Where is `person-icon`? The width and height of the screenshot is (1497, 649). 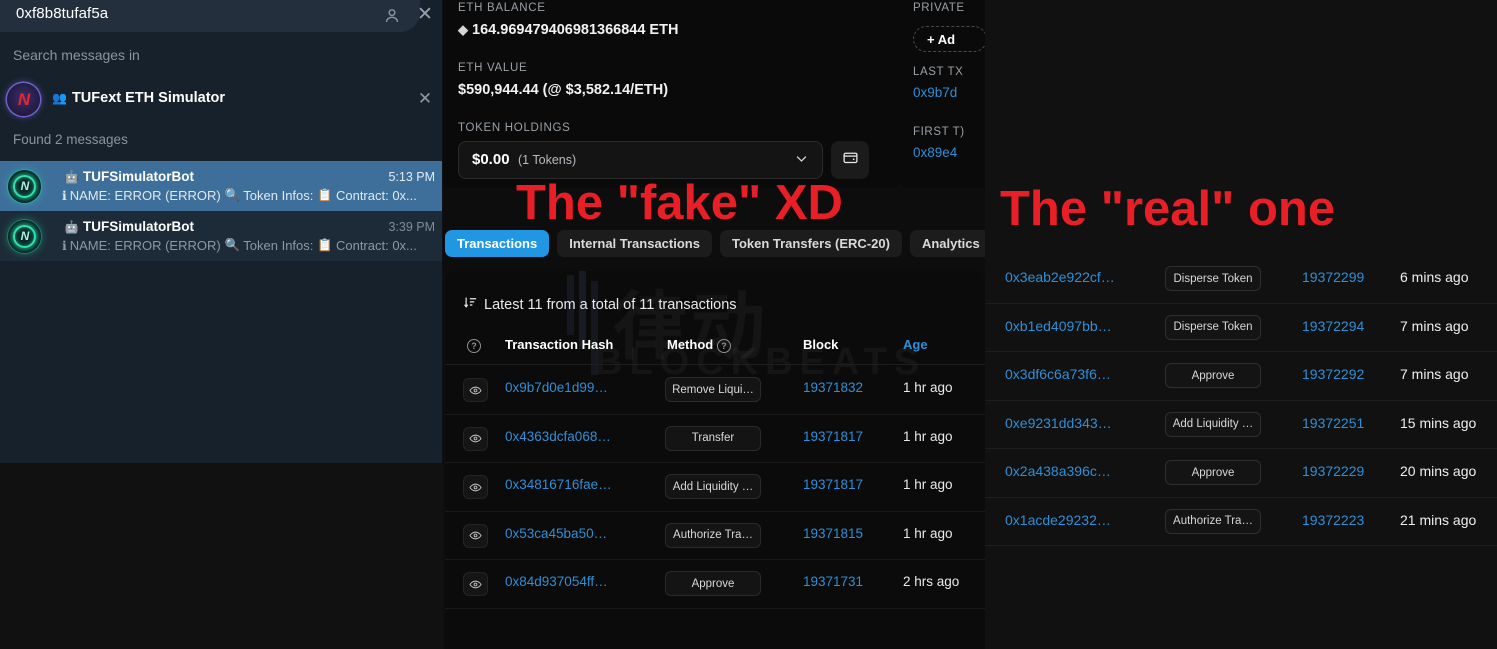 person-icon is located at coordinates (392, 16).